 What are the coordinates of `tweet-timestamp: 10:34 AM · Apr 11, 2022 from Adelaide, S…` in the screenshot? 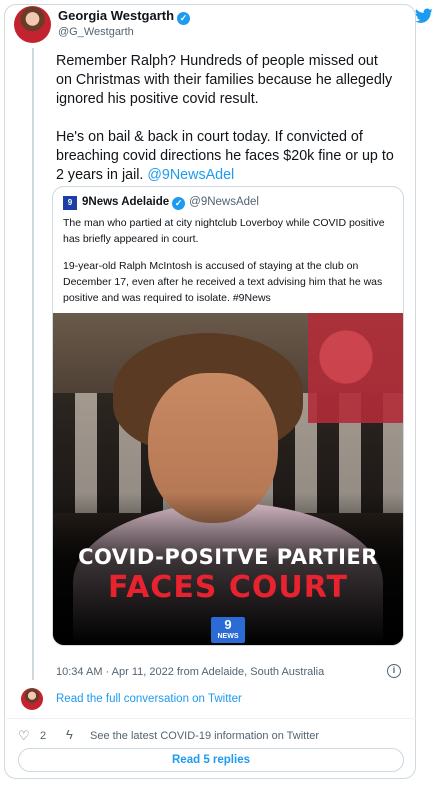 It's located at (190, 672).